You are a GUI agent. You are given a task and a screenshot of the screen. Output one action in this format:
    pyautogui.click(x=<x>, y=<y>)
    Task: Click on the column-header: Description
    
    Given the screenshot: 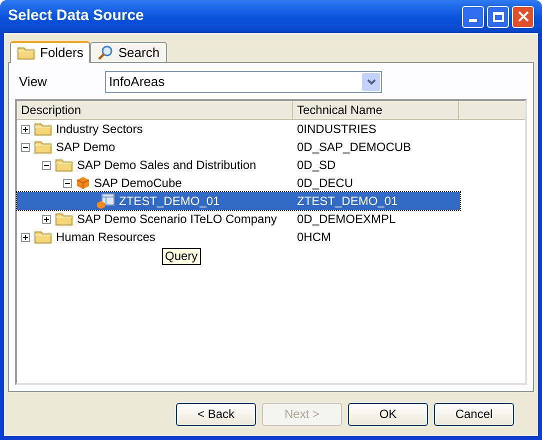 What is the action you would take?
    pyautogui.click(x=155, y=110)
    